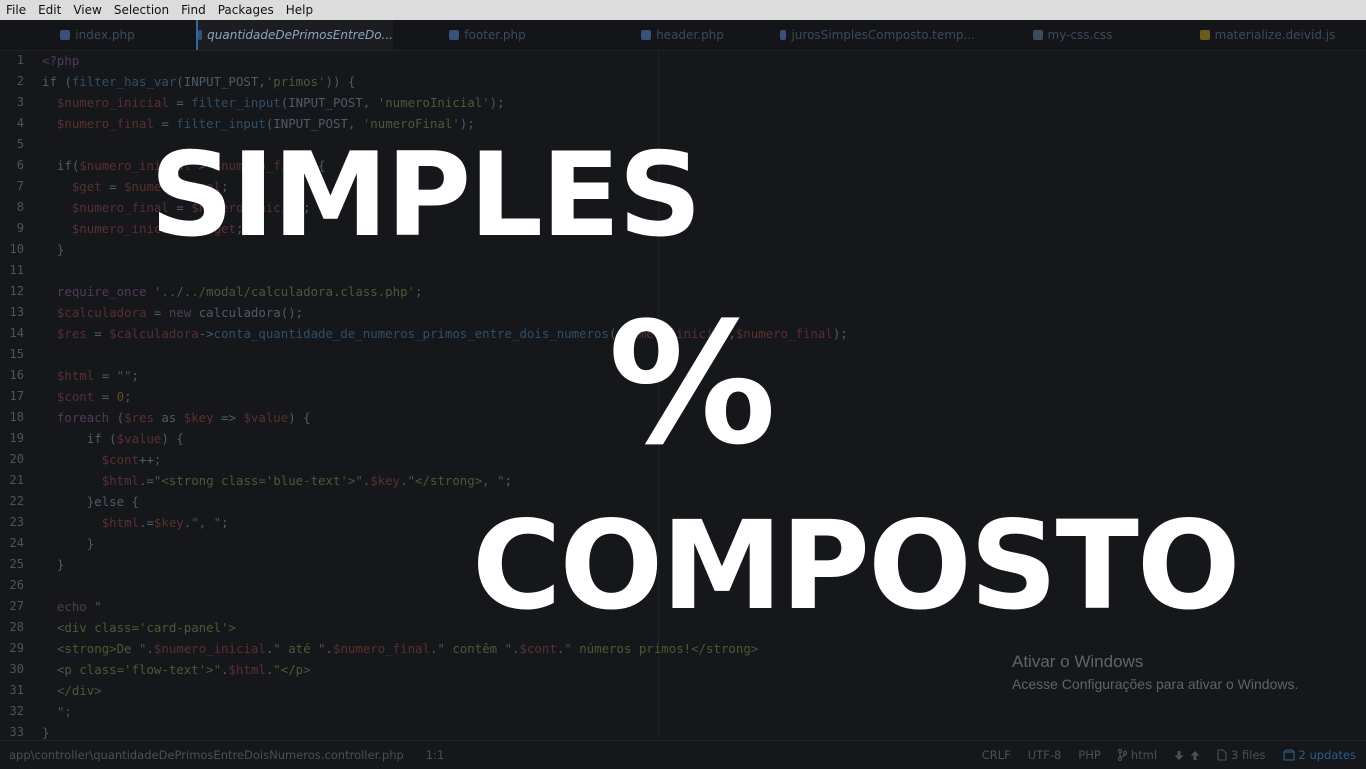 This screenshot has height=769, width=1366. What do you see at coordinates (16, 249) in the screenshot?
I see `line-number: 10` at bounding box center [16, 249].